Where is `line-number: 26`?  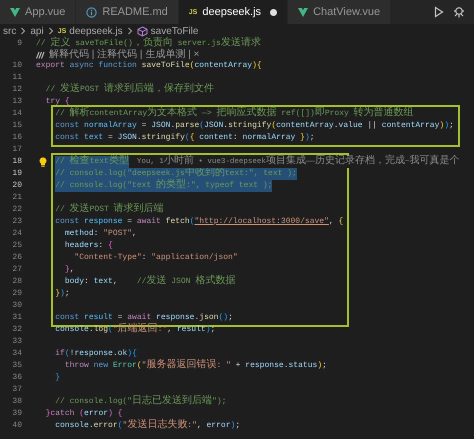 line-number: 26 is located at coordinates (17, 258).